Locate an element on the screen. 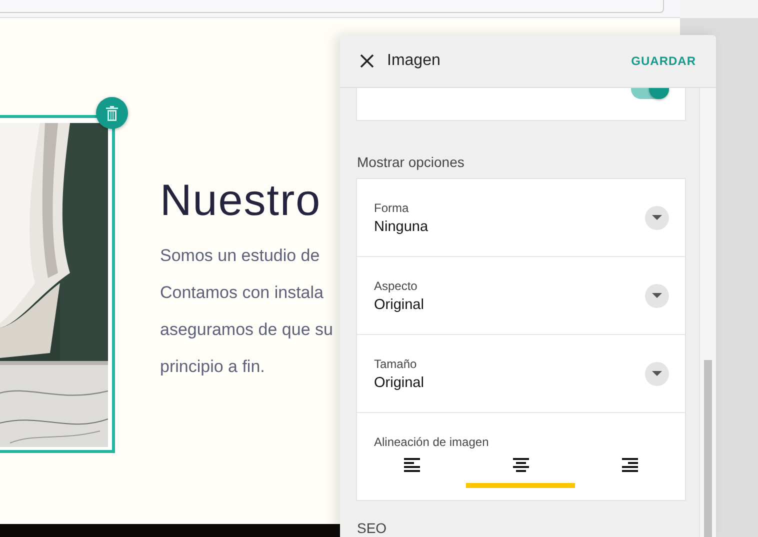 Image resolution: width=758 pixels, height=537 pixels. field-label: Aspecto is located at coordinates (396, 285).